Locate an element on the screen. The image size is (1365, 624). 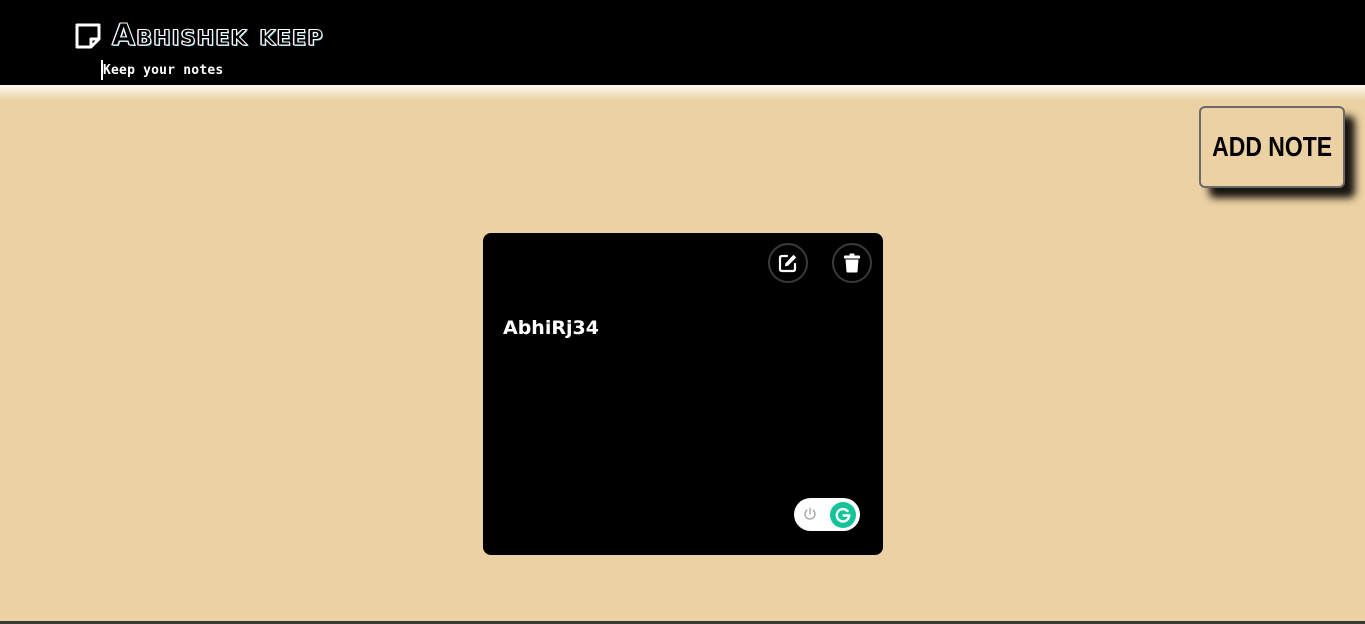
add-note-button: ADD NOTE is located at coordinates (1272, 147).